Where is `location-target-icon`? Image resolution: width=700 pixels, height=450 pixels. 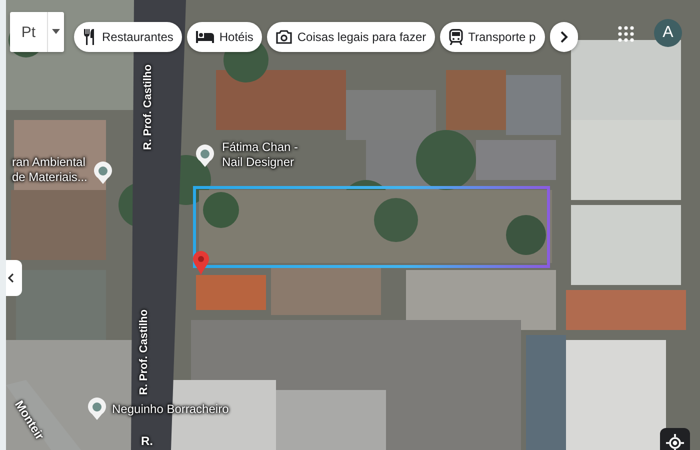
location-target-icon is located at coordinates (675, 442).